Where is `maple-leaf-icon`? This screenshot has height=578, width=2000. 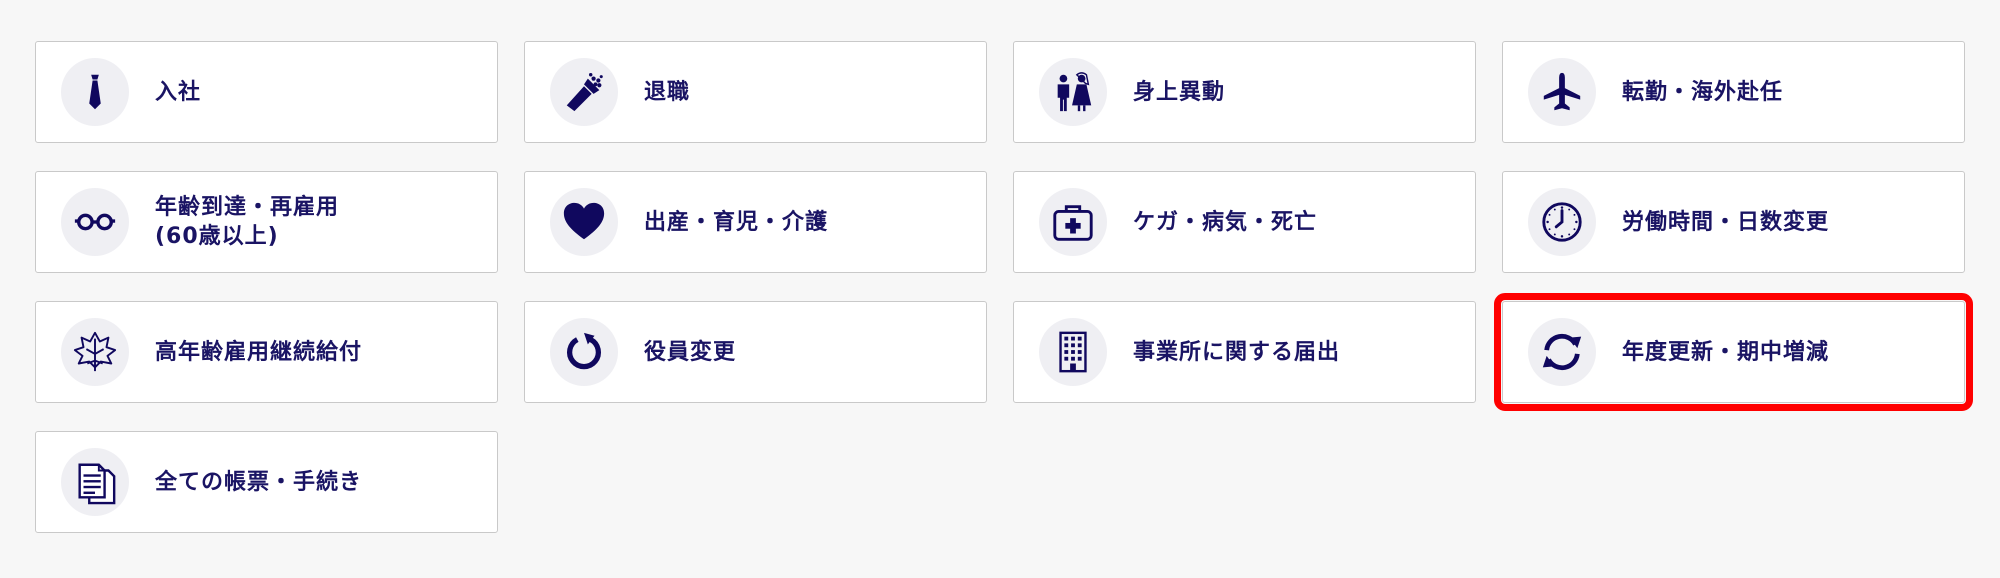
maple-leaf-icon is located at coordinates (95, 352).